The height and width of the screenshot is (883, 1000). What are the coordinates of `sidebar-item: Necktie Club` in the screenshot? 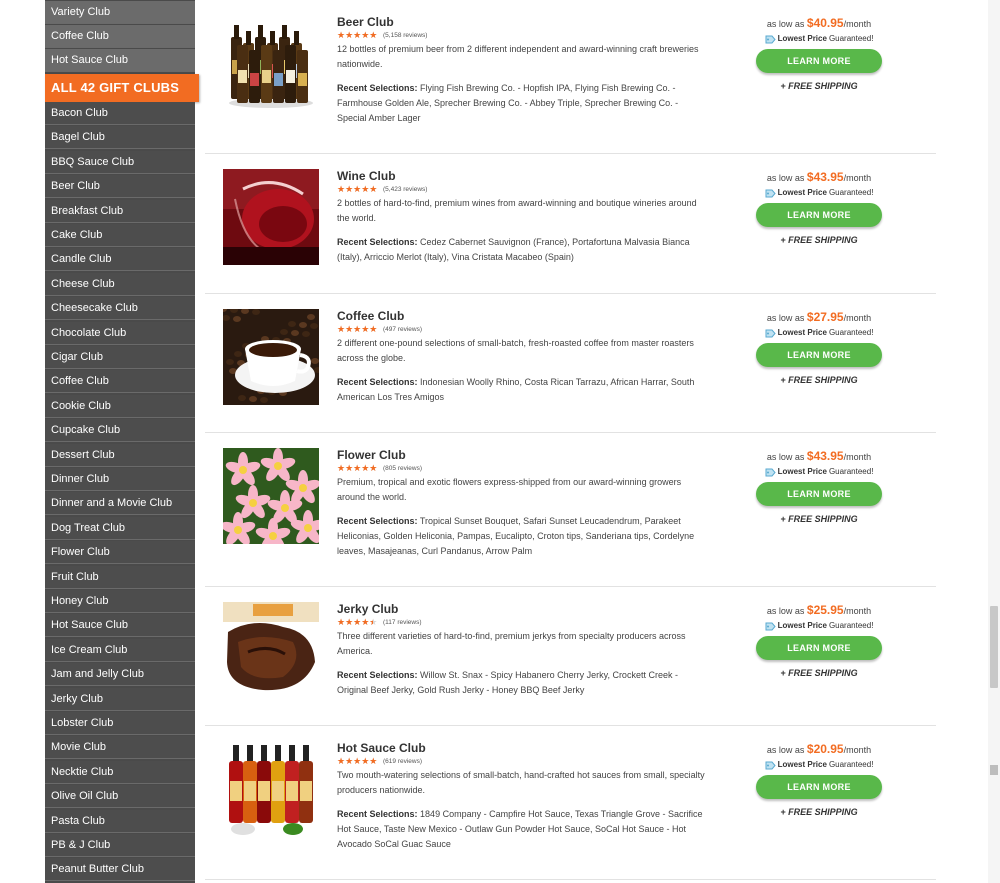 It's located at (120, 772).